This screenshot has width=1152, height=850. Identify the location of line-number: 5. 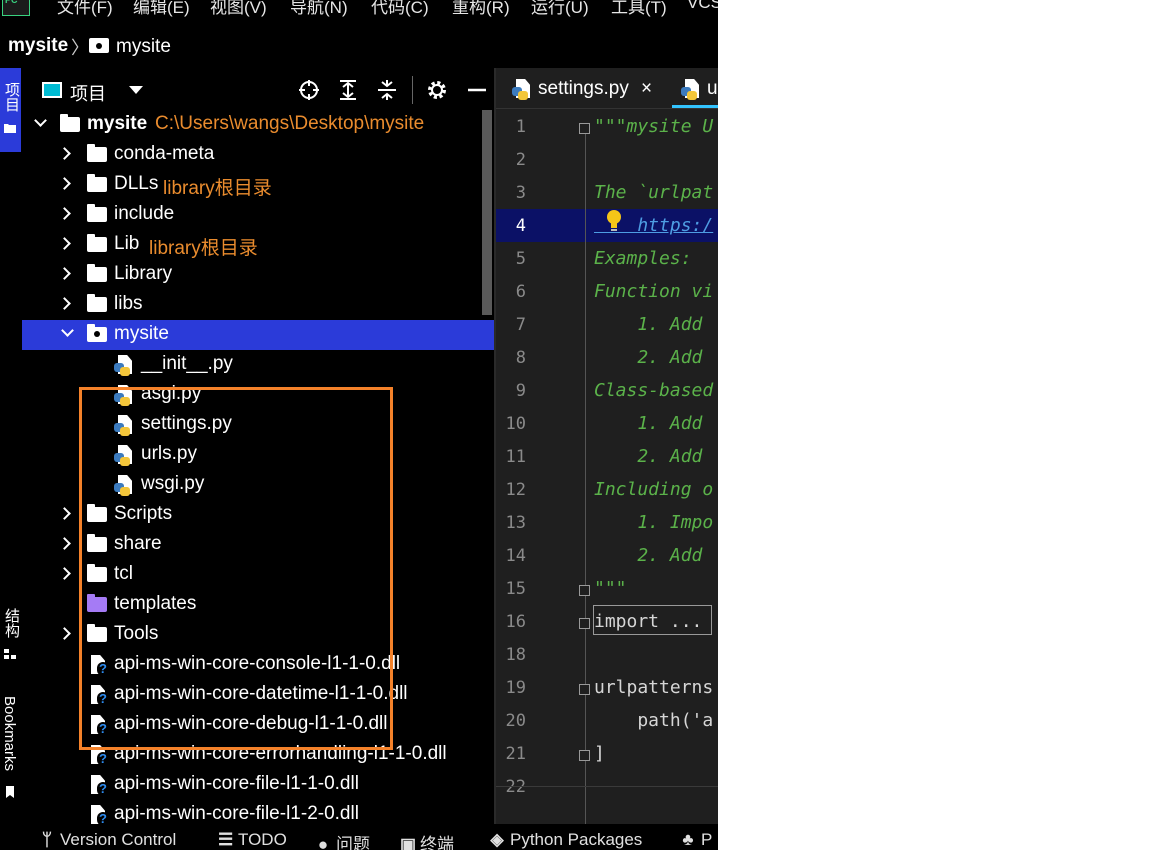
(520, 259).